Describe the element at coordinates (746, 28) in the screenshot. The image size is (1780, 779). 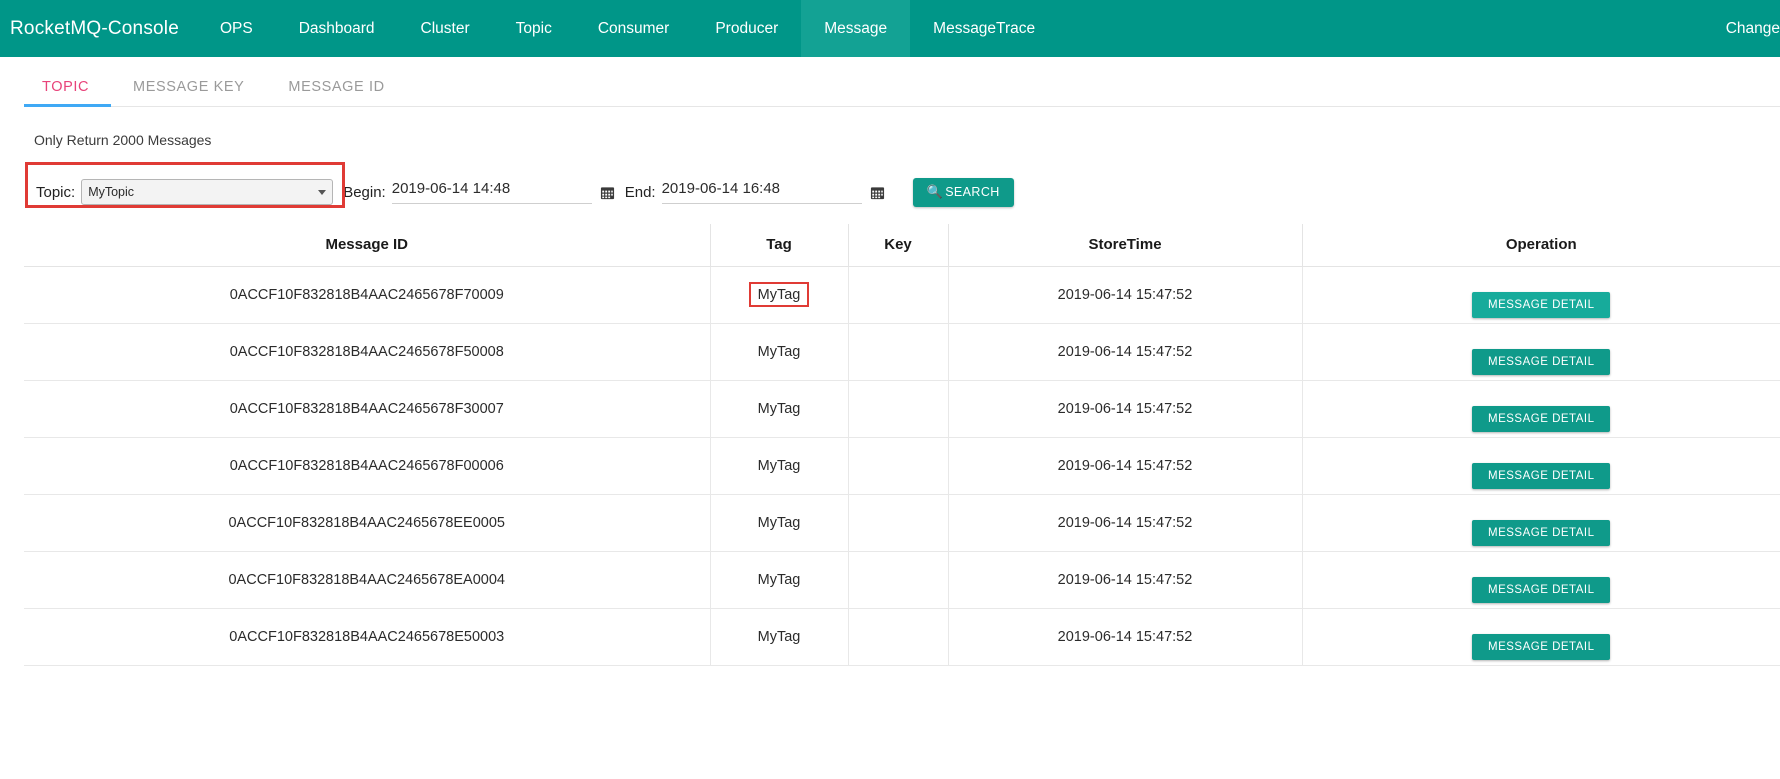
I see `nav-item-producer: Producer` at that location.